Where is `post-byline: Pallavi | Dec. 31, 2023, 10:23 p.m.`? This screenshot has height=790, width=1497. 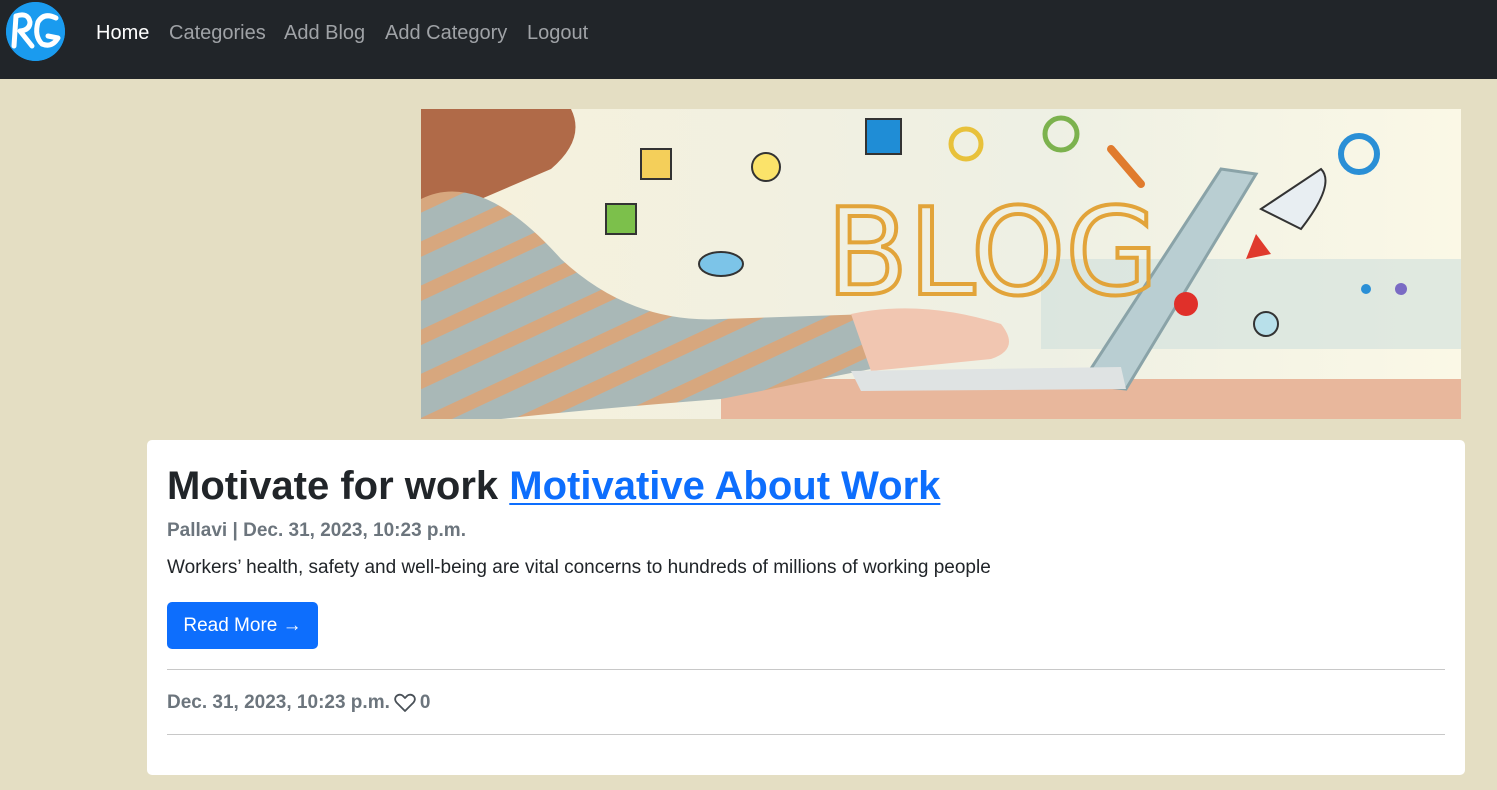
post-byline: Pallavi | Dec. 31, 2023, 10:23 p.m. is located at coordinates (316, 531).